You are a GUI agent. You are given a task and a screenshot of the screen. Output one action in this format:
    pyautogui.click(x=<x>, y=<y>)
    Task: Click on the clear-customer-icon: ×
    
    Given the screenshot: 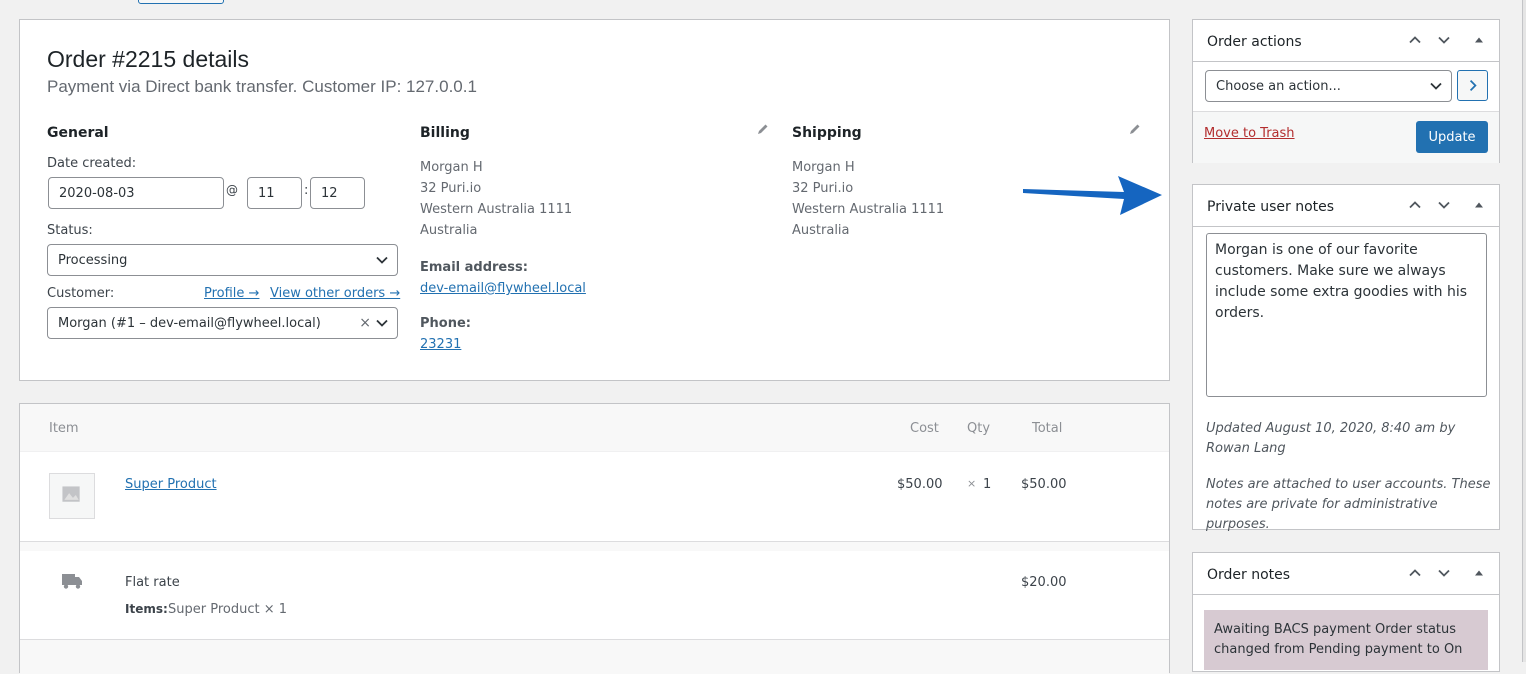 What is the action you would take?
    pyautogui.click(x=365, y=323)
    